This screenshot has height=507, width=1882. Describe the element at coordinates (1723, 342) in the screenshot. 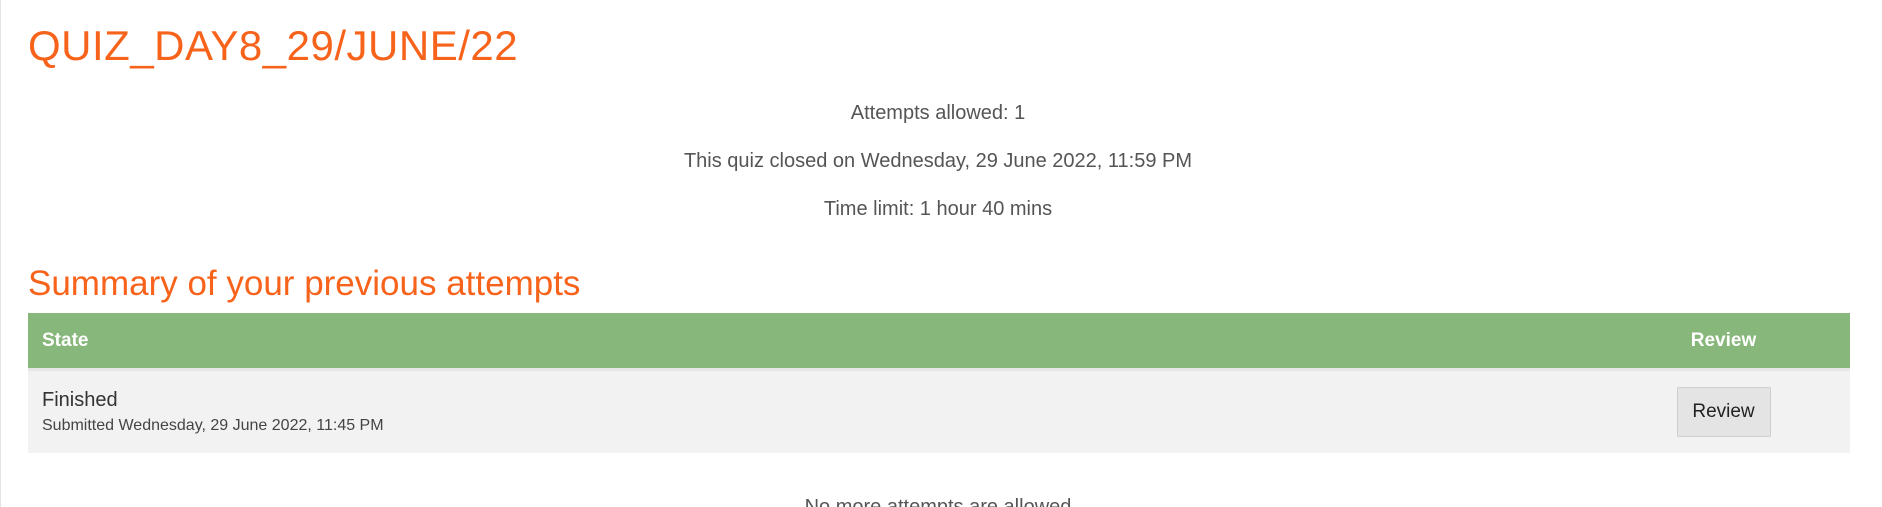

I see `column-header-review: Review` at that location.